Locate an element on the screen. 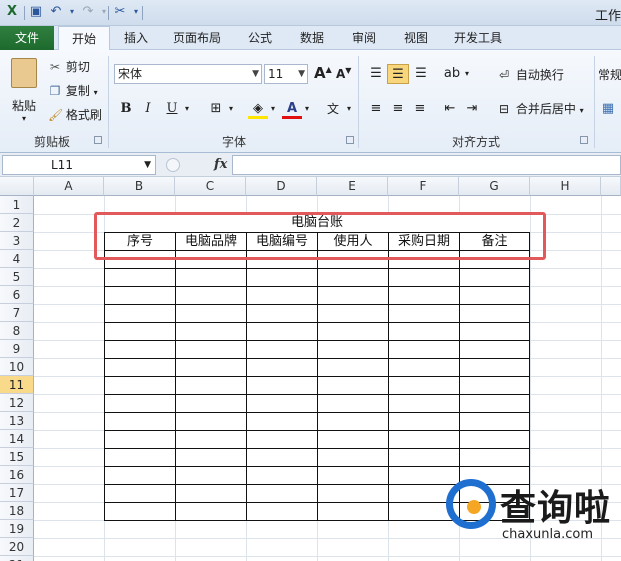 This screenshot has height=561, width=621. font-color-dropdown-icon: ▾ is located at coordinates (307, 109).